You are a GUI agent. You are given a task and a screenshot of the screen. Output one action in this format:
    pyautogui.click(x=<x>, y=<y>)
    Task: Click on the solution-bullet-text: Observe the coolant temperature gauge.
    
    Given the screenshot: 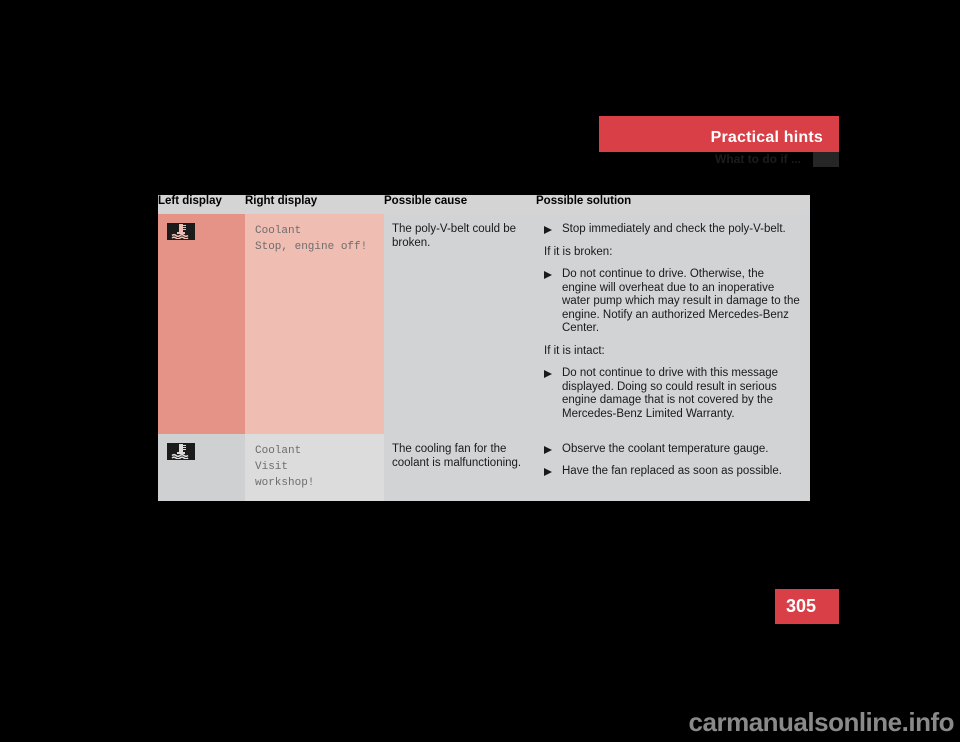 What is the action you would take?
    pyautogui.click(x=665, y=449)
    